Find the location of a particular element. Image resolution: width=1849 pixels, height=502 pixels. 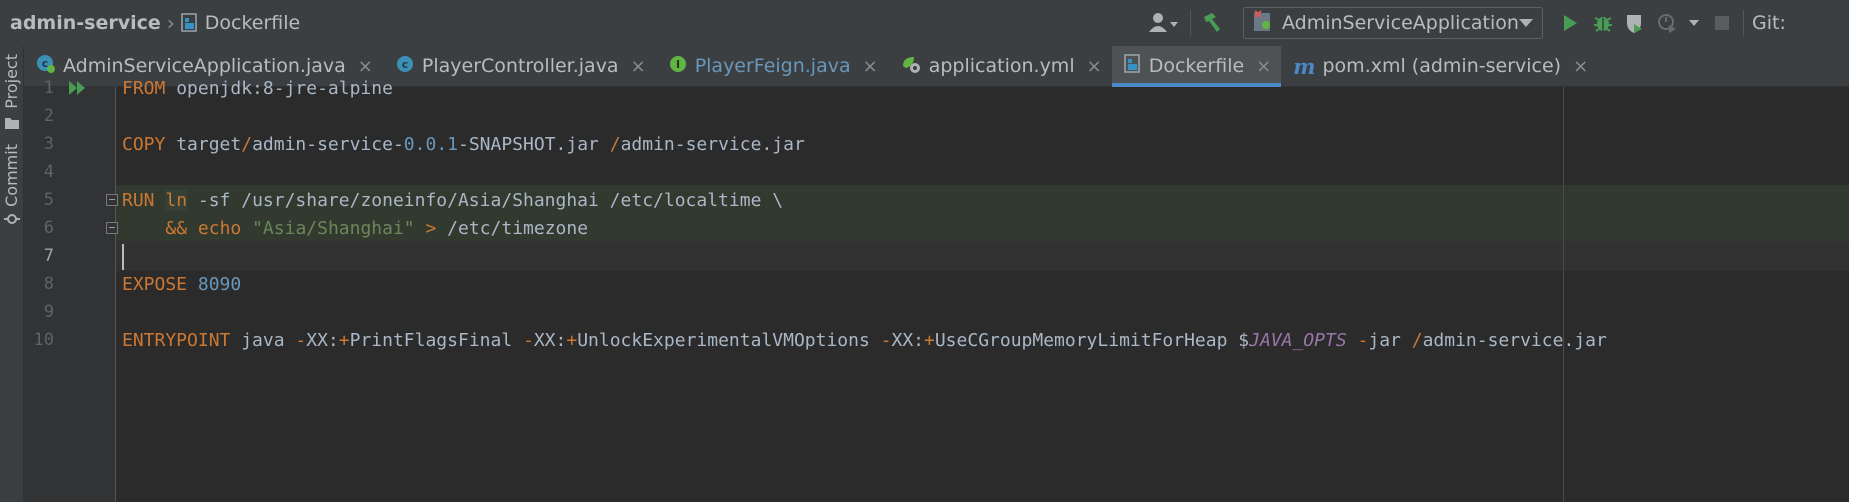

docker-file-icon is located at coordinates (190, 23).